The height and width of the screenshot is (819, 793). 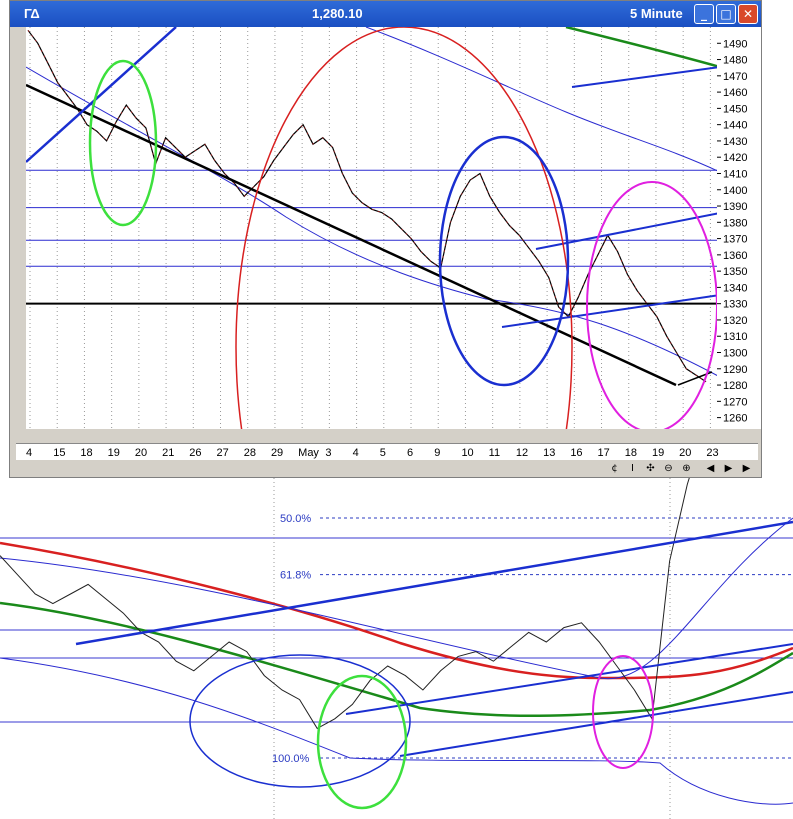 I want to click on y-tick-label: 1280, so click(x=735, y=386).